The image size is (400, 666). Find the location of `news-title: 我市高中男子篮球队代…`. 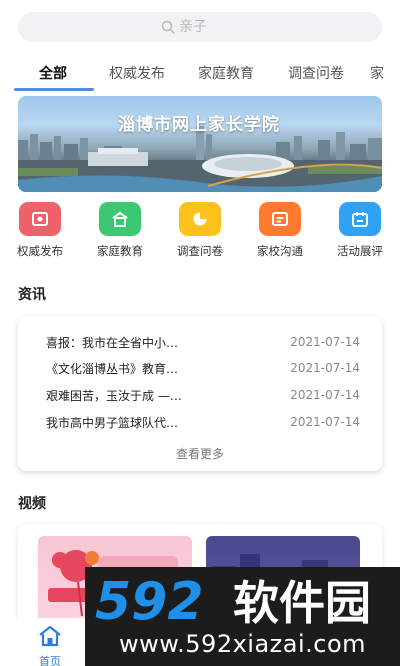

news-title: 我市高中男子篮球队代… is located at coordinates (112, 422).